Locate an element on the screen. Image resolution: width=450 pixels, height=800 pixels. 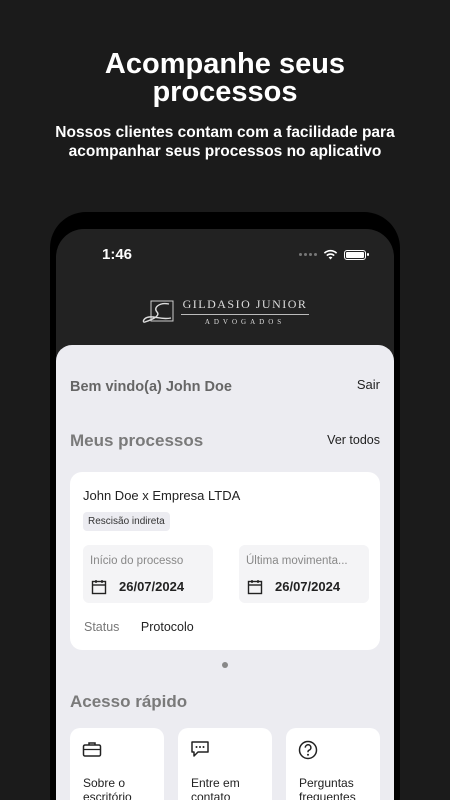
status-value: Protocolo is located at coordinates (167, 627).